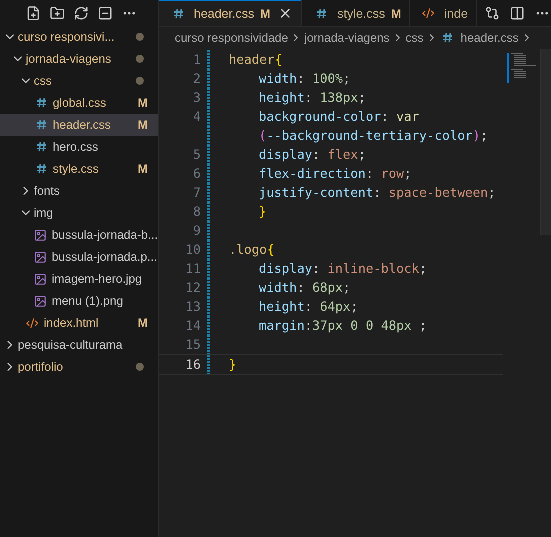 Image resolution: width=551 pixels, height=537 pixels. What do you see at coordinates (252, 249) in the screenshot?
I see `code-line: .logo{` at bounding box center [252, 249].